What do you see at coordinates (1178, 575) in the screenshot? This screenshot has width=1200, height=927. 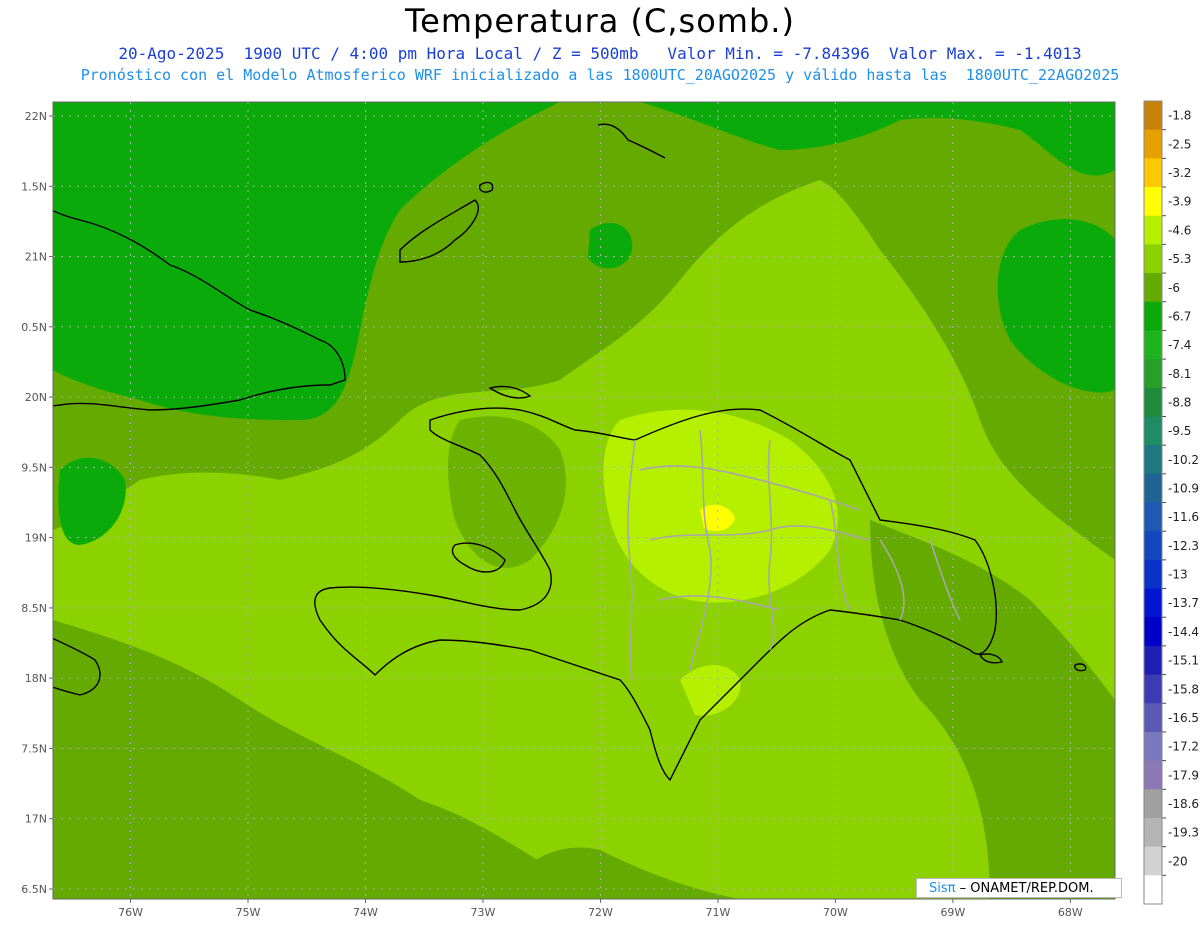 I see `colorbar-label: -13` at bounding box center [1178, 575].